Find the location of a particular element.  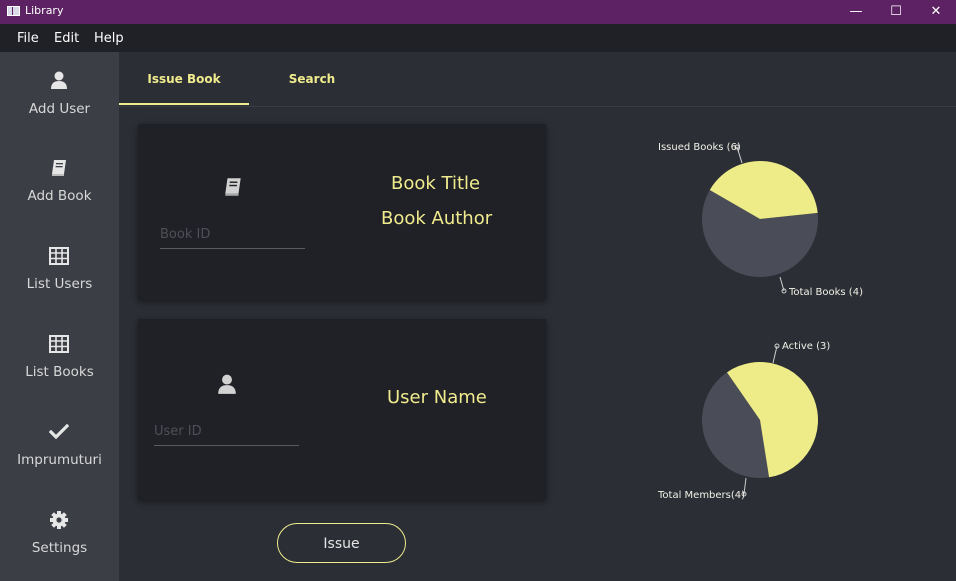

maximize-button: ☐ is located at coordinates (896, 12).